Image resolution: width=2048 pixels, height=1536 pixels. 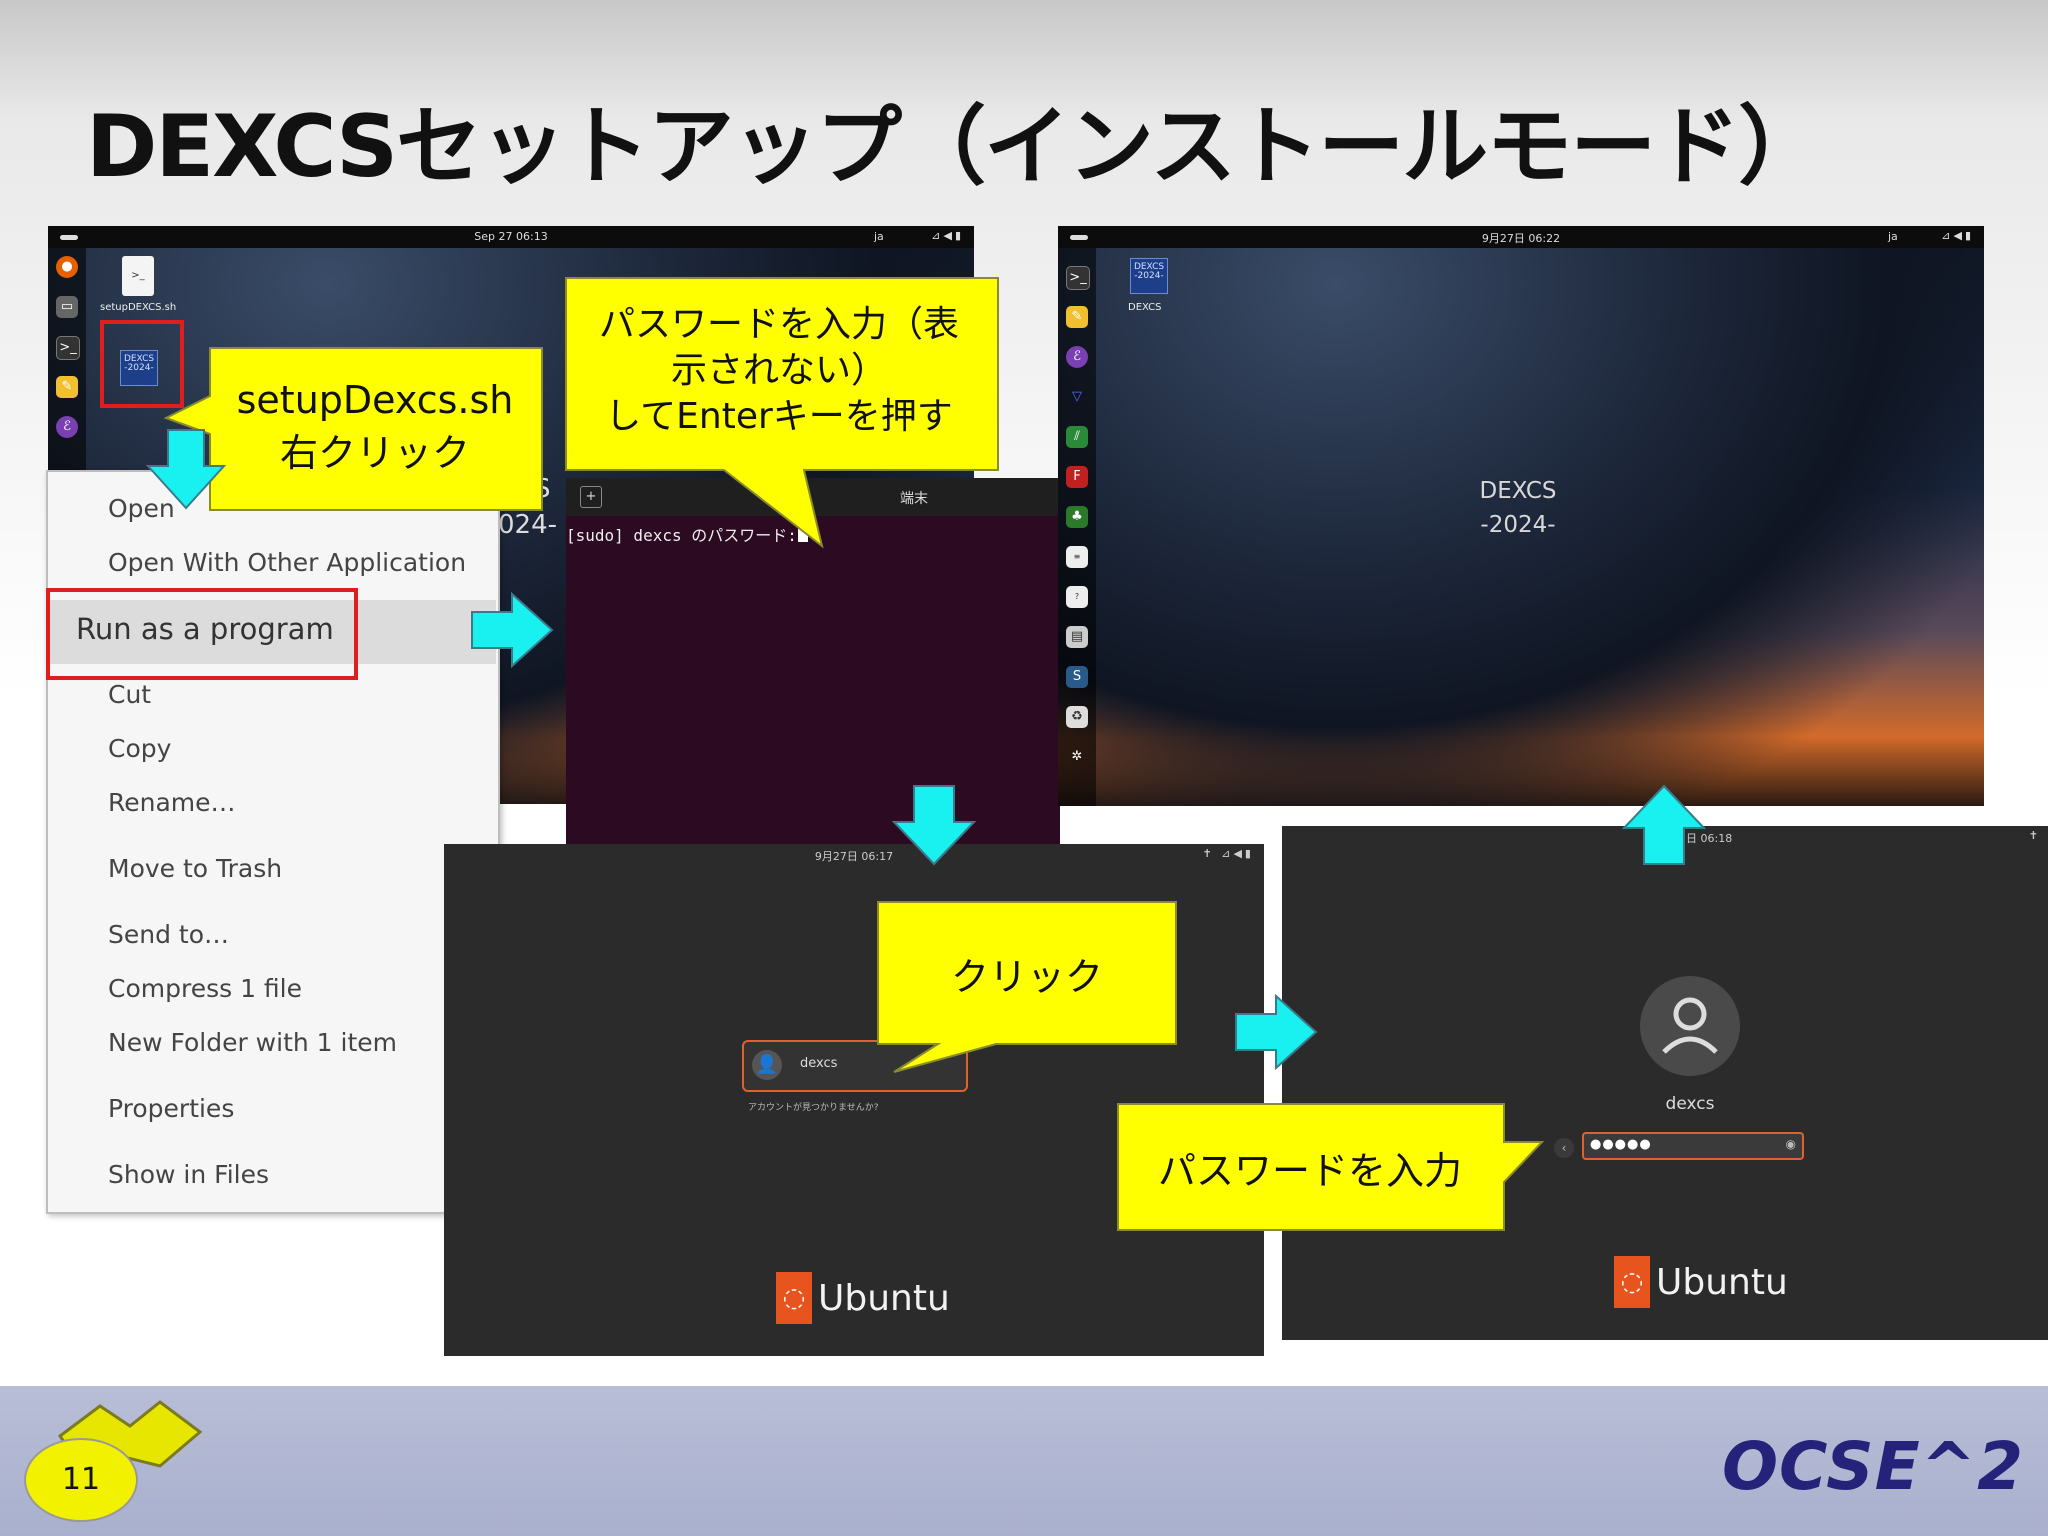 I want to click on salome-icon: S, so click(x=1077, y=677).